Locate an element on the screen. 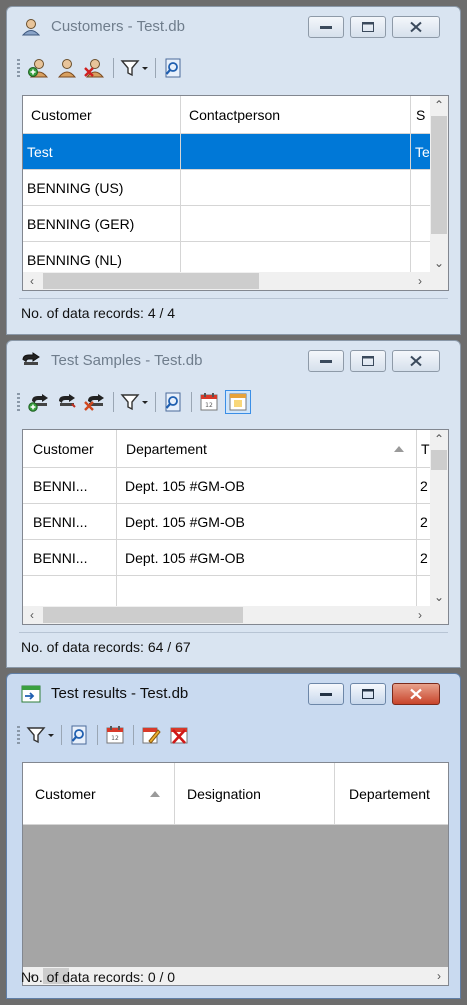 This screenshot has height=1005, width=467. delete-customer-icon is located at coordinates (95, 68).